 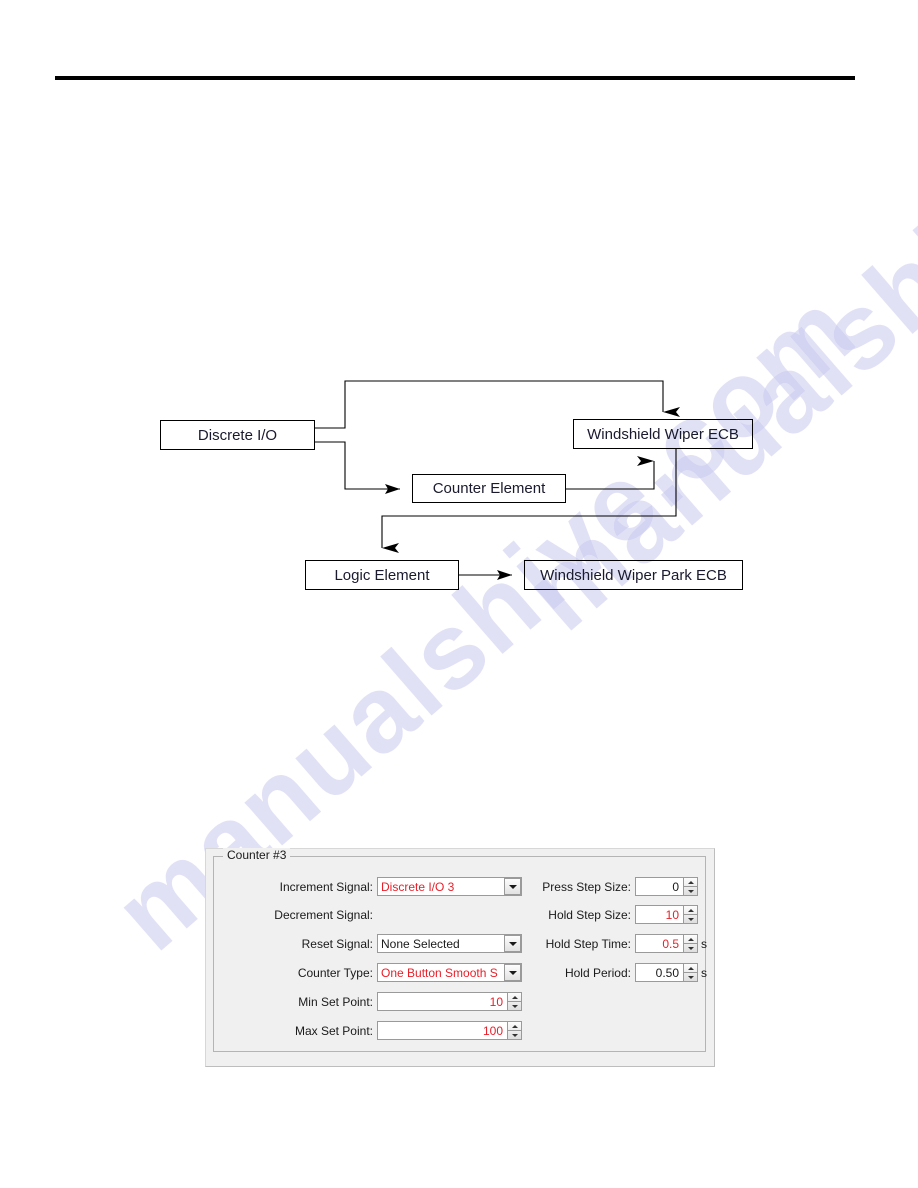 I want to click on node-label: Counter Element, so click(x=489, y=488).